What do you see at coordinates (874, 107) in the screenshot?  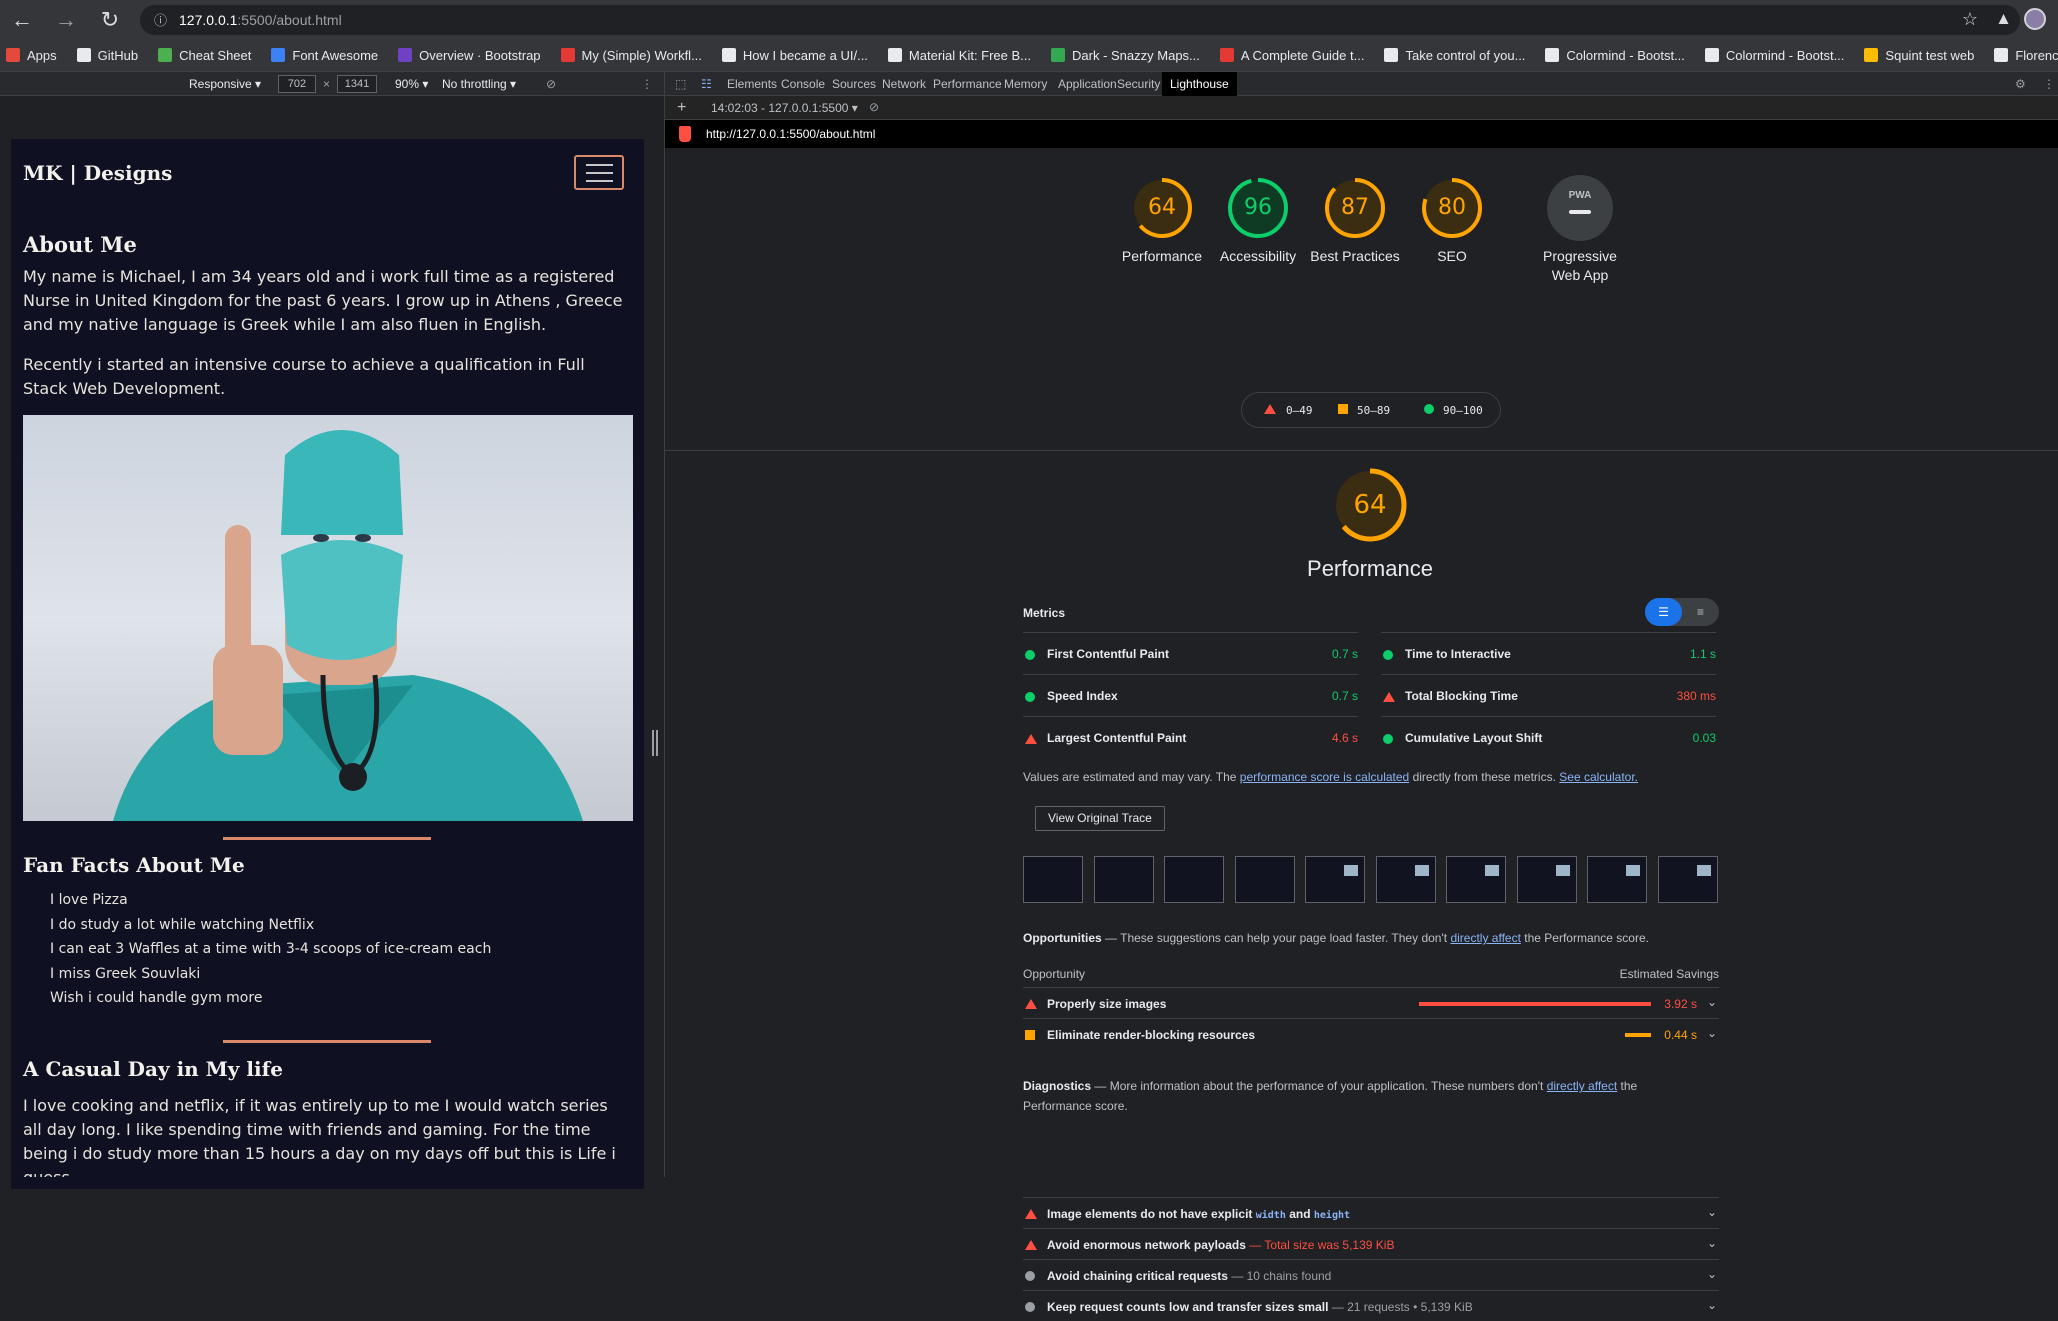 I see `clear-reports-icon: ⊘` at bounding box center [874, 107].